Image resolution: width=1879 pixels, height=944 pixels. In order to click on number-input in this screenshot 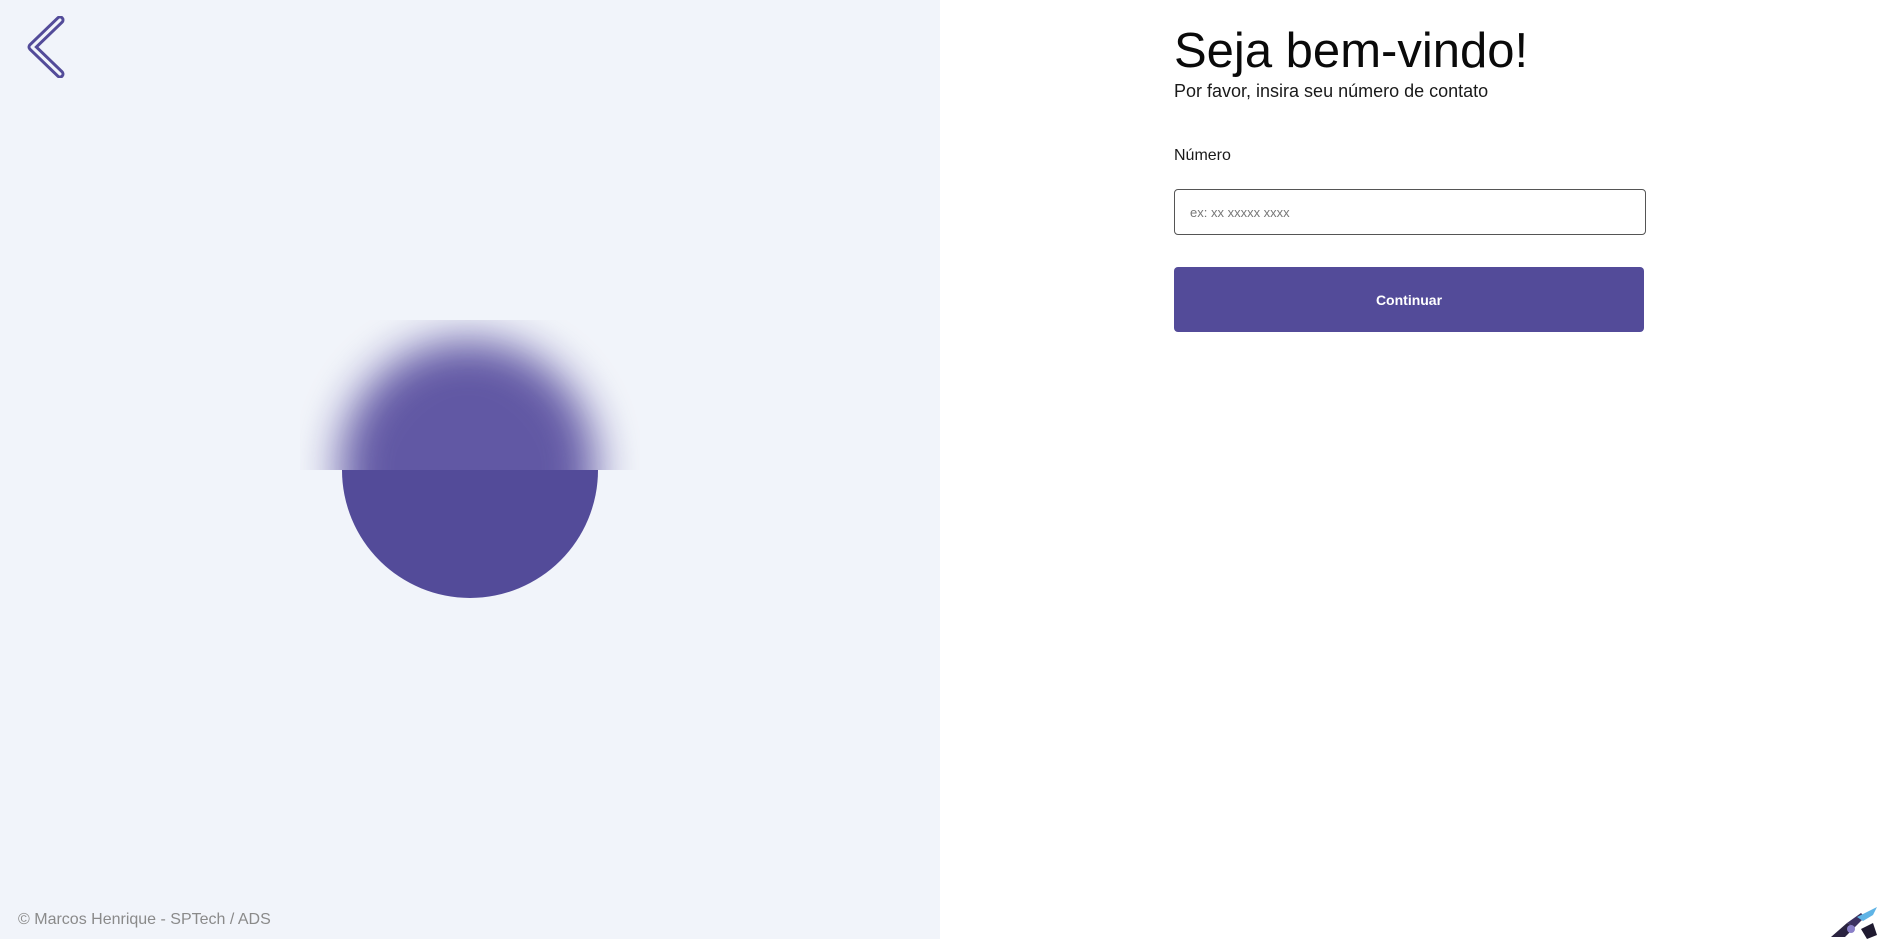, I will do `click(1410, 212)`.